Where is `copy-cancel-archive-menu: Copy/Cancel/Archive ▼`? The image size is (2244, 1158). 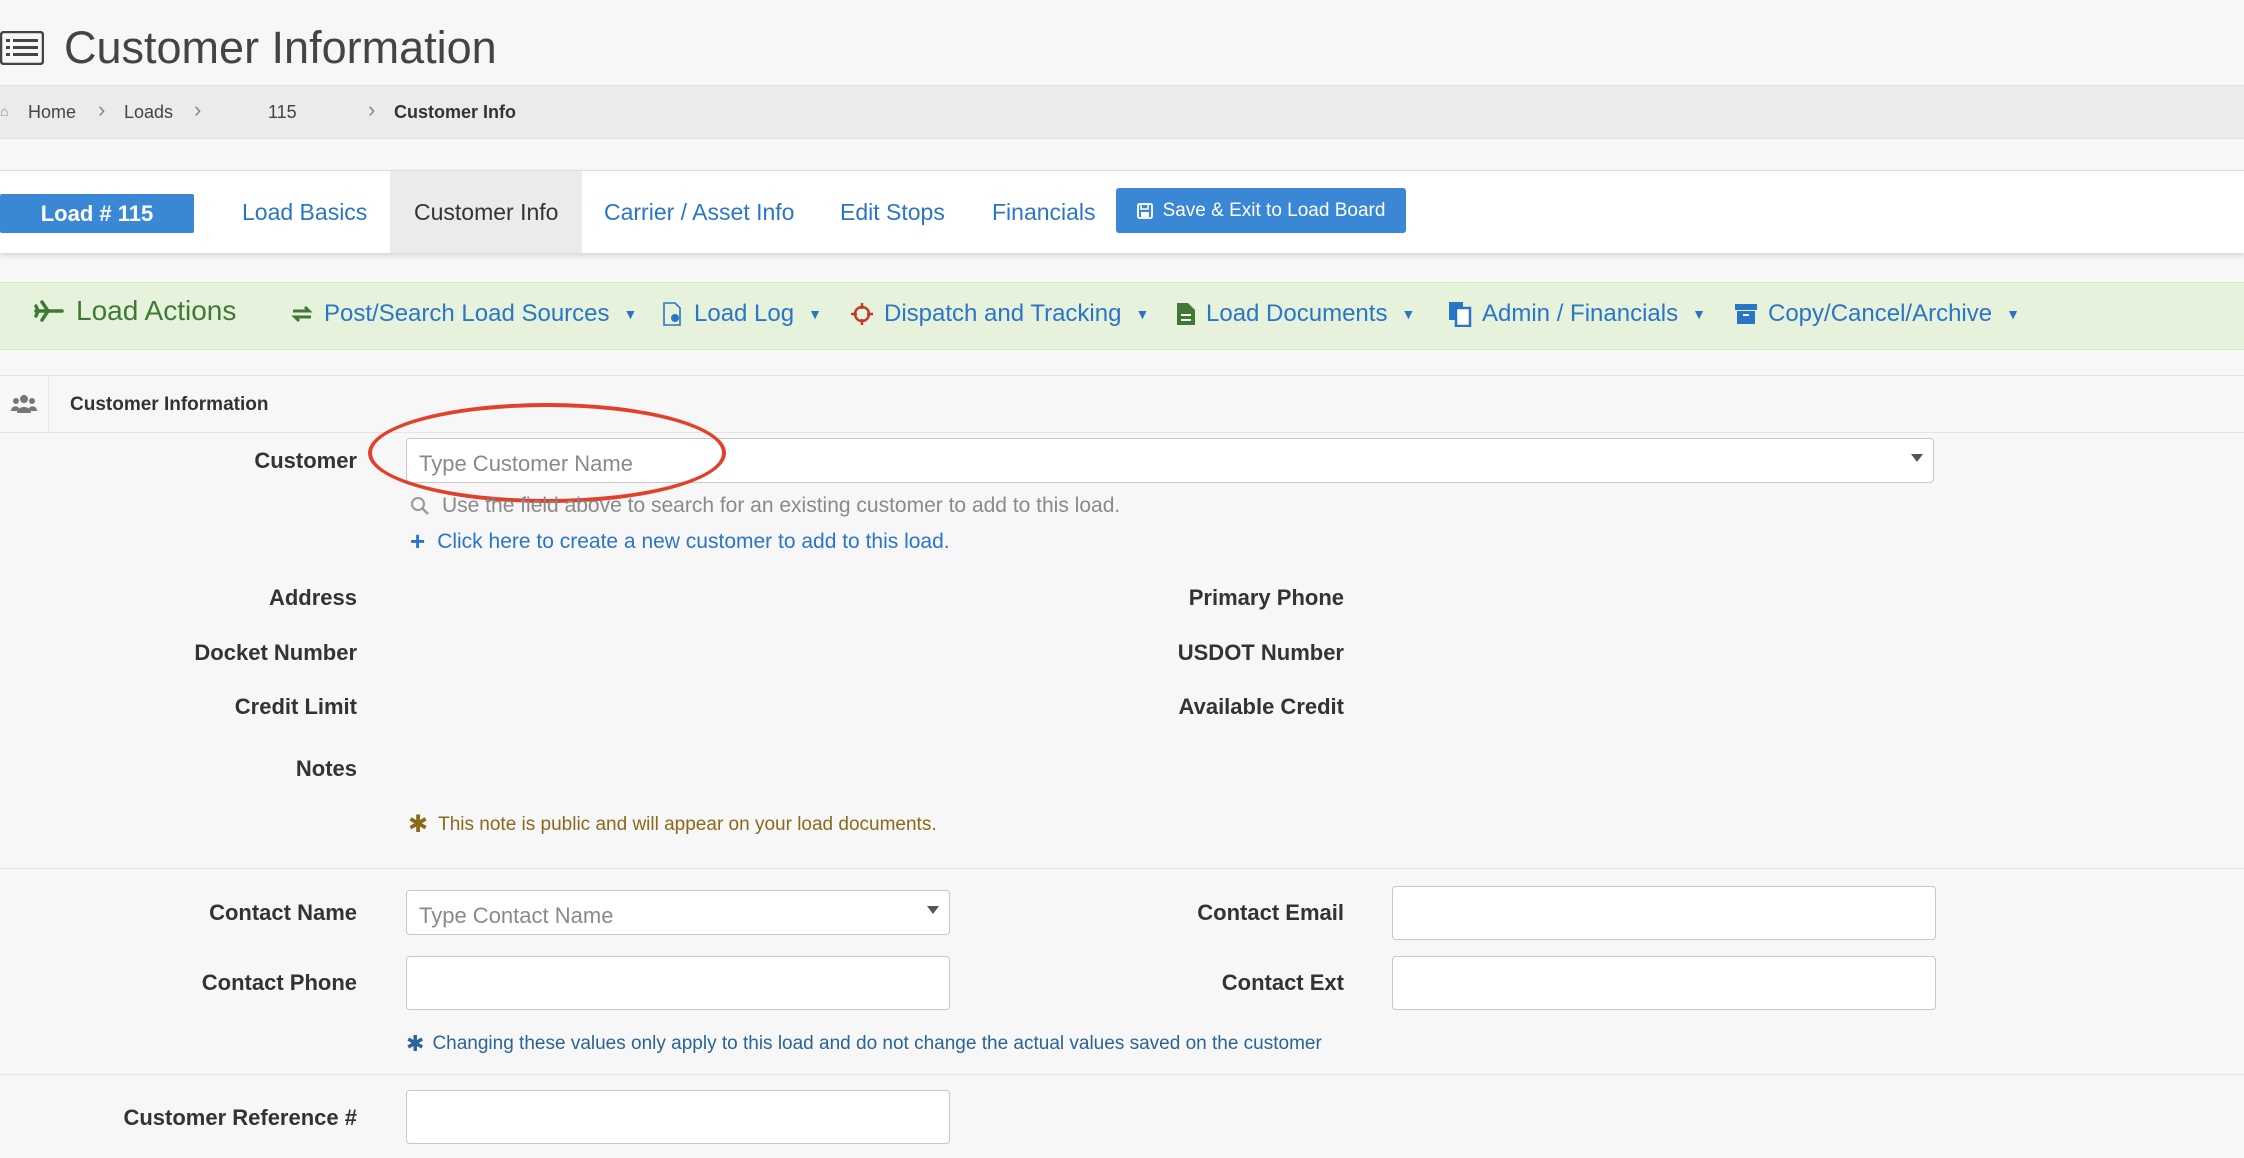 copy-cancel-archive-menu: Copy/Cancel/Archive ▼ is located at coordinates (1877, 314).